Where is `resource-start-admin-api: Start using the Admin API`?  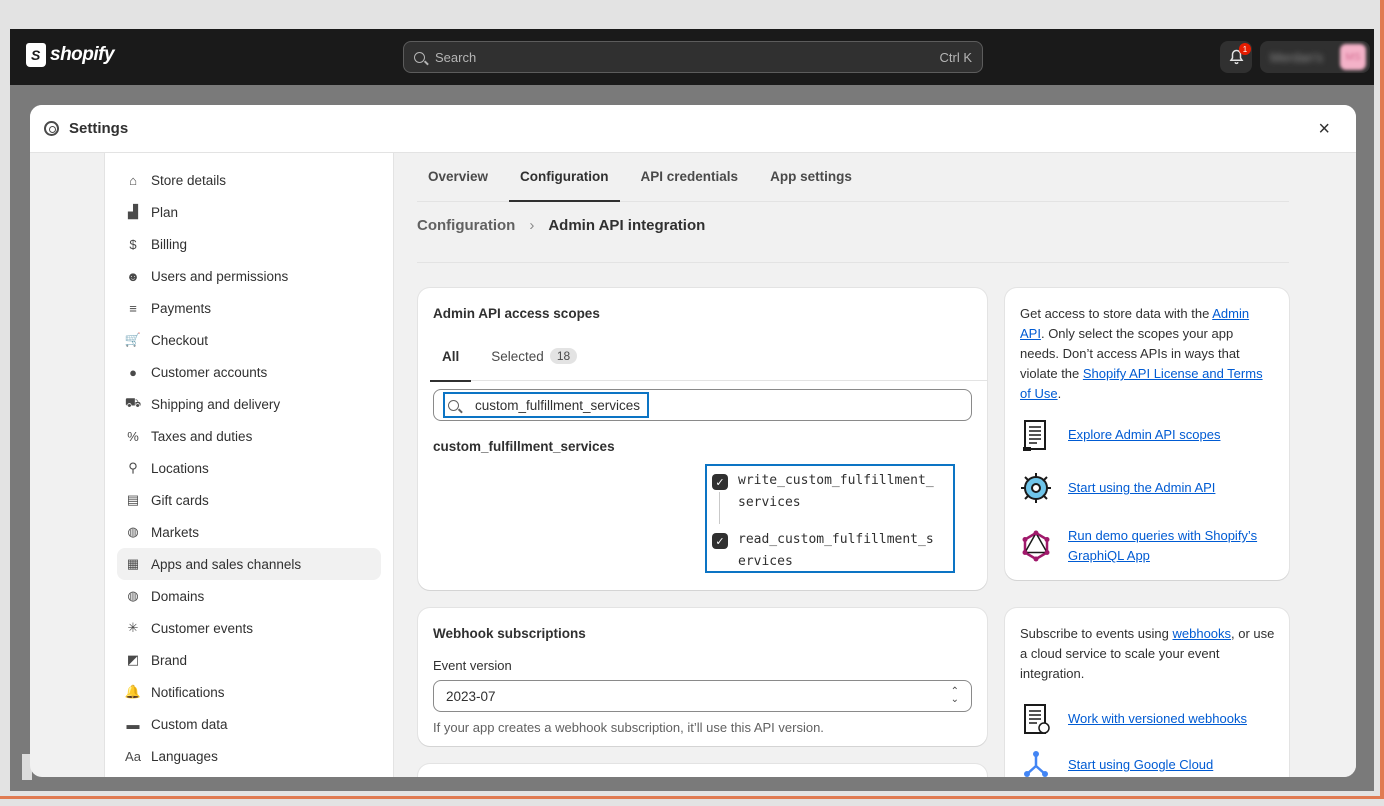 resource-start-admin-api: Start using the Admin API is located at coordinates (1149, 488).